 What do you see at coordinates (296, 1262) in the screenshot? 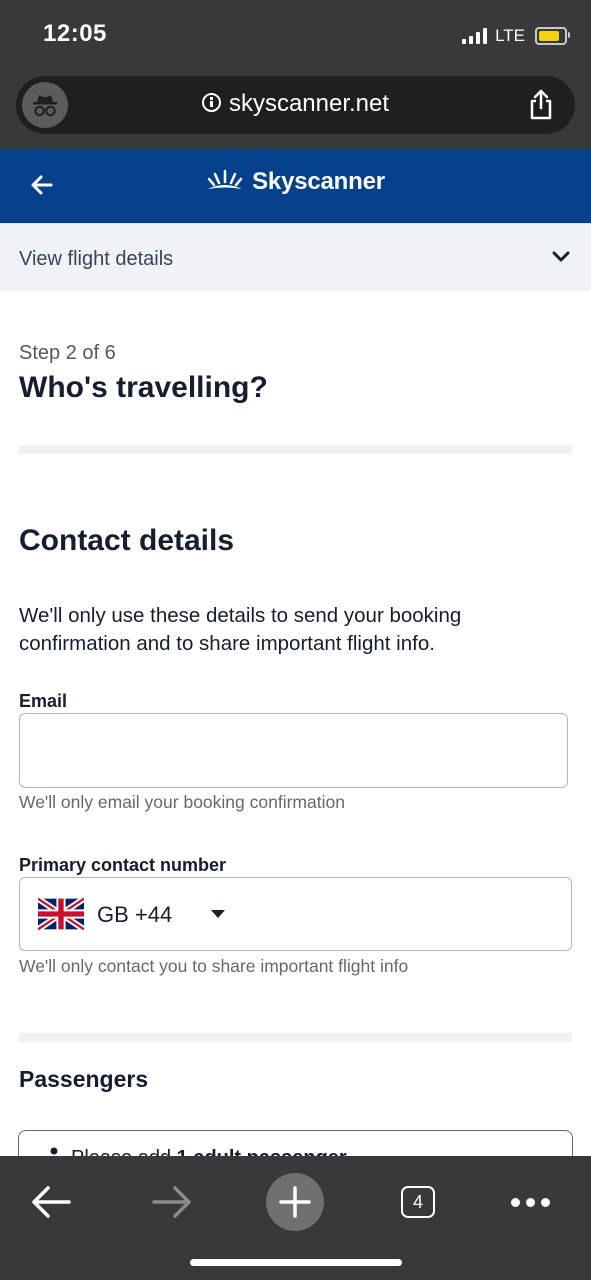
I see `home-indicator` at bounding box center [296, 1262].